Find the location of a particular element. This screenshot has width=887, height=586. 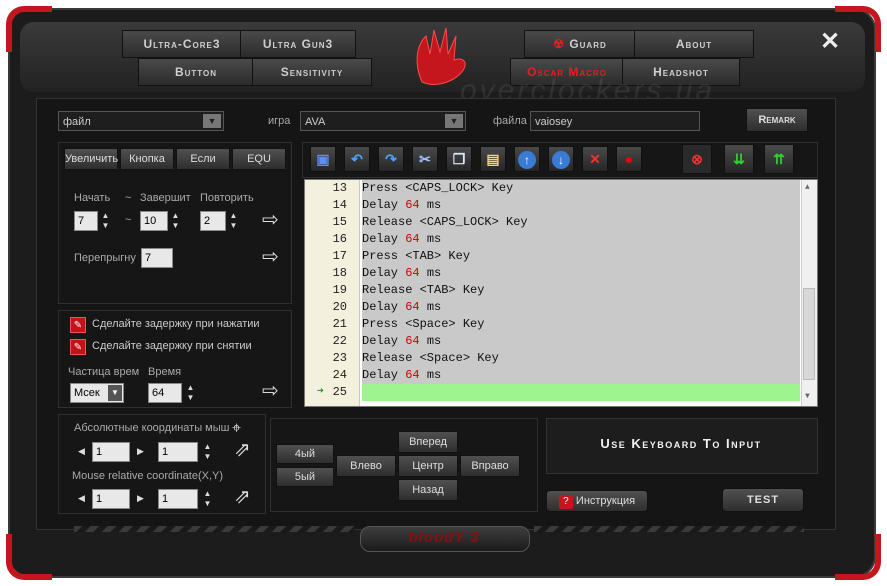

file-select: файл ▼ is located at coordinates (141, 121).